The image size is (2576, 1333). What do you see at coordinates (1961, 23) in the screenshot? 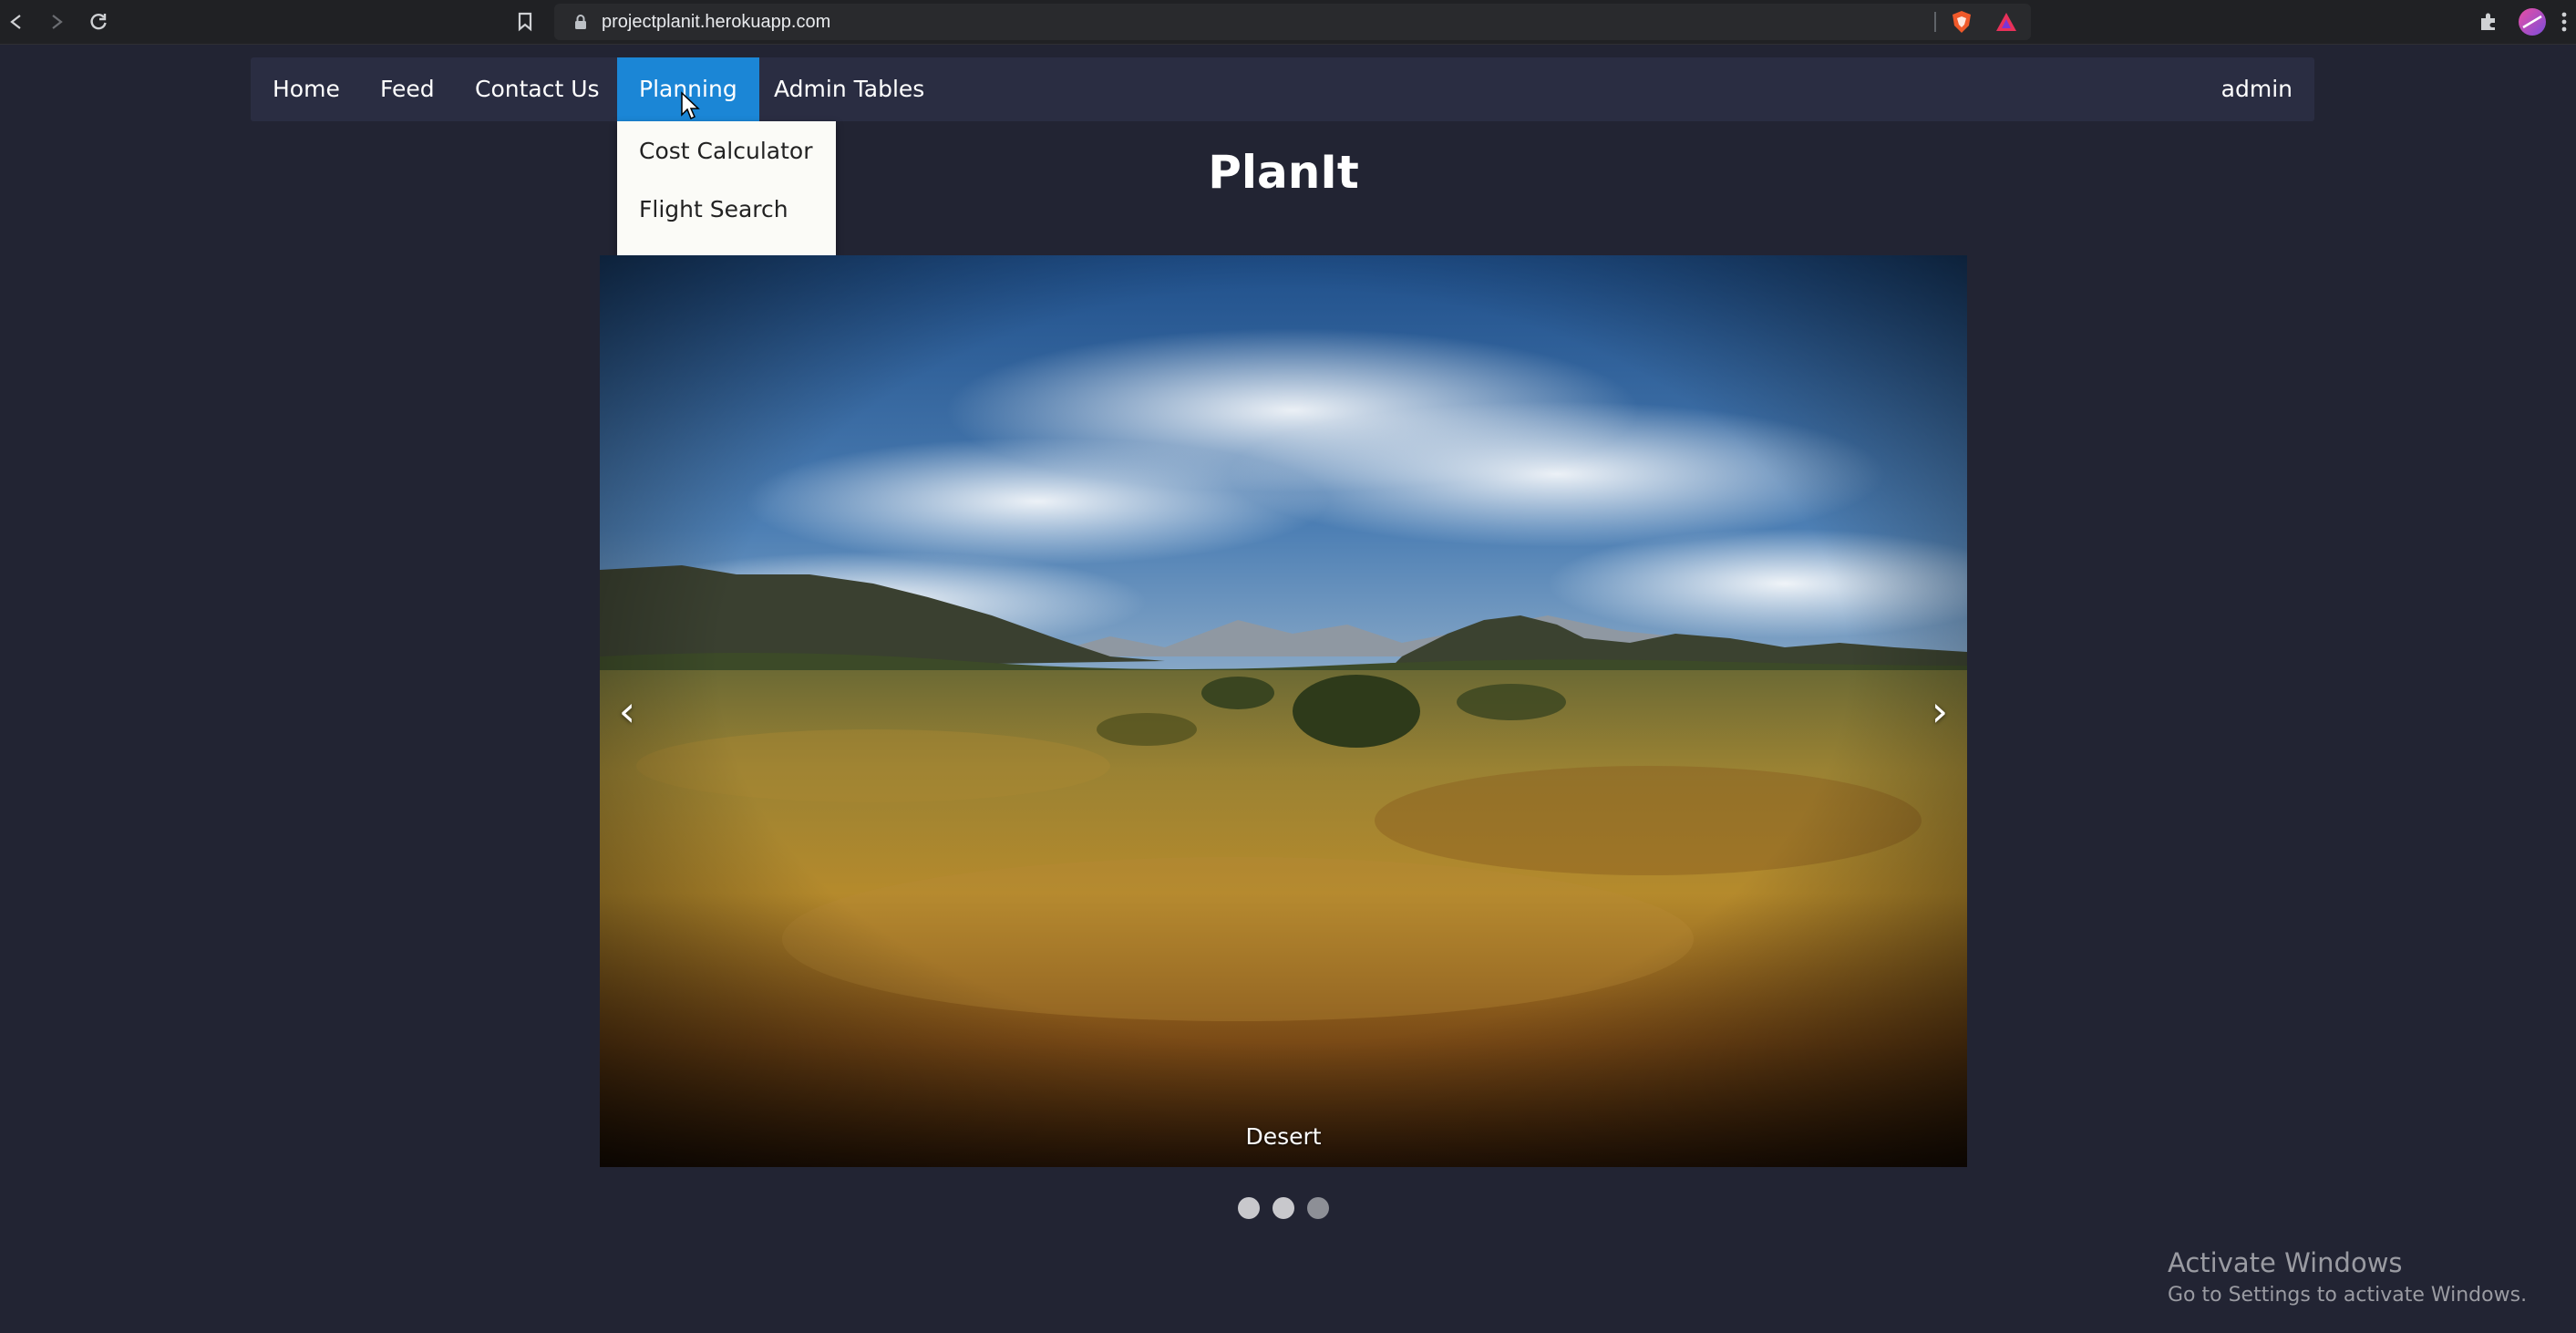
I see `brave-shield-icon` at bounding box center [1961, 23].